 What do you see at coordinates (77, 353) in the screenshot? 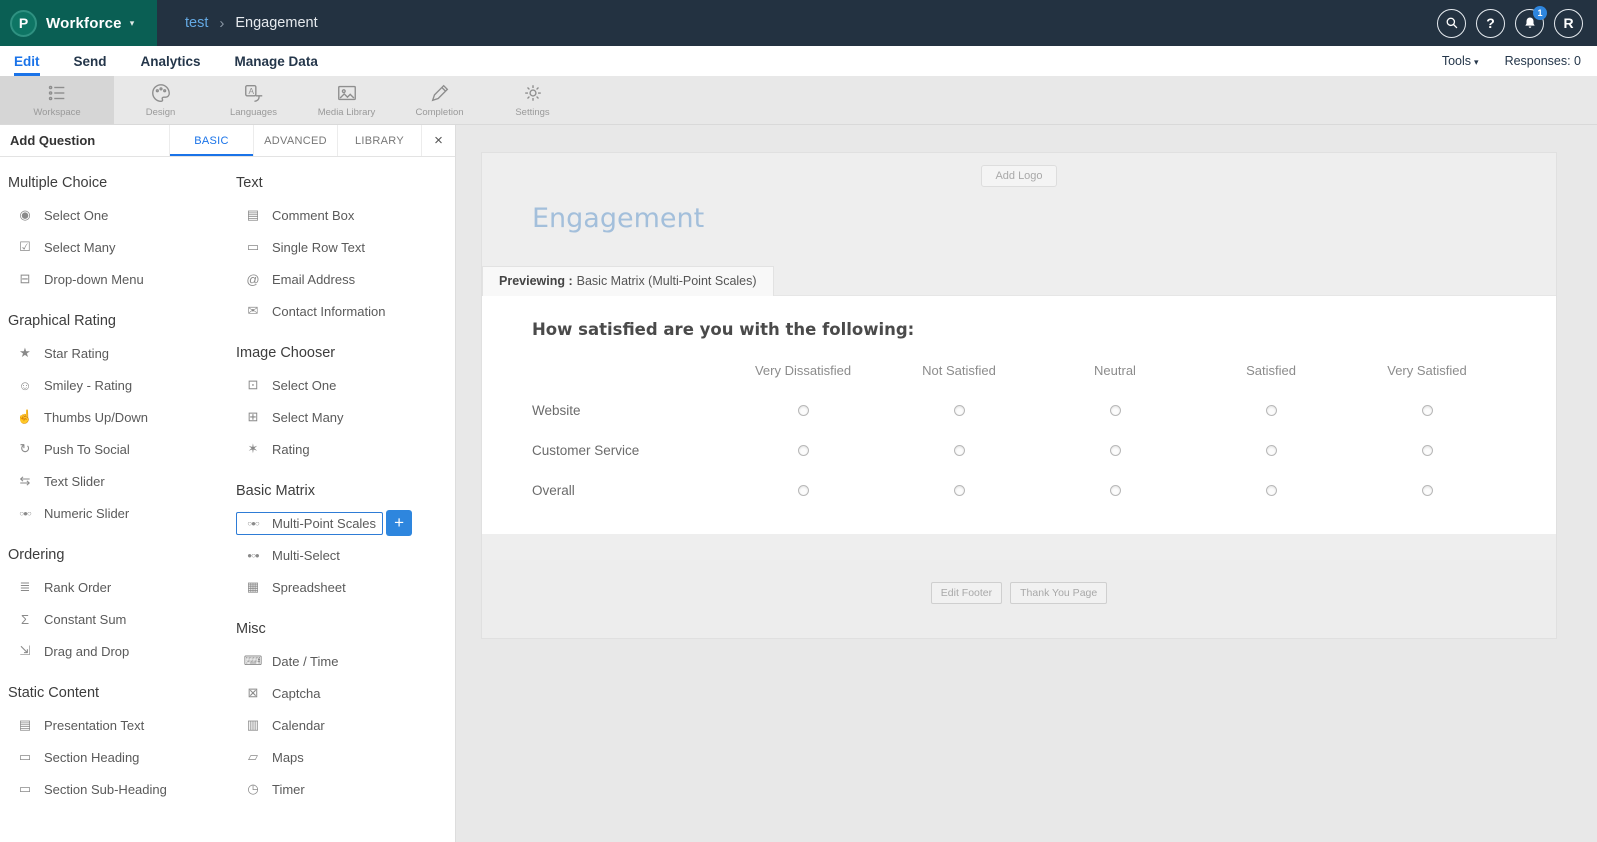
I see `question-type-label: Star Rating` at bounding box center [77, 353].